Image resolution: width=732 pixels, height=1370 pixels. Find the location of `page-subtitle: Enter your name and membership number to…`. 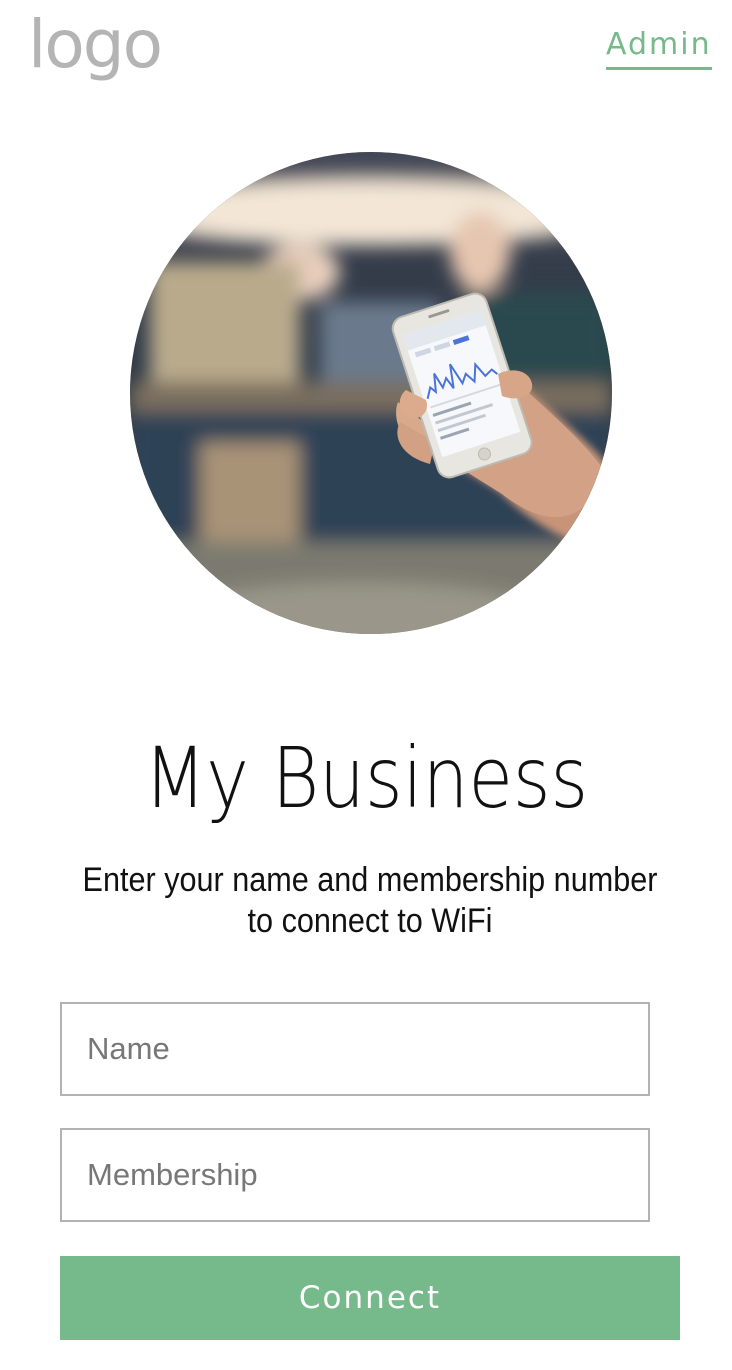

page-subtitle: Enter your name and membership number to… is located at coordinates (370, 900).